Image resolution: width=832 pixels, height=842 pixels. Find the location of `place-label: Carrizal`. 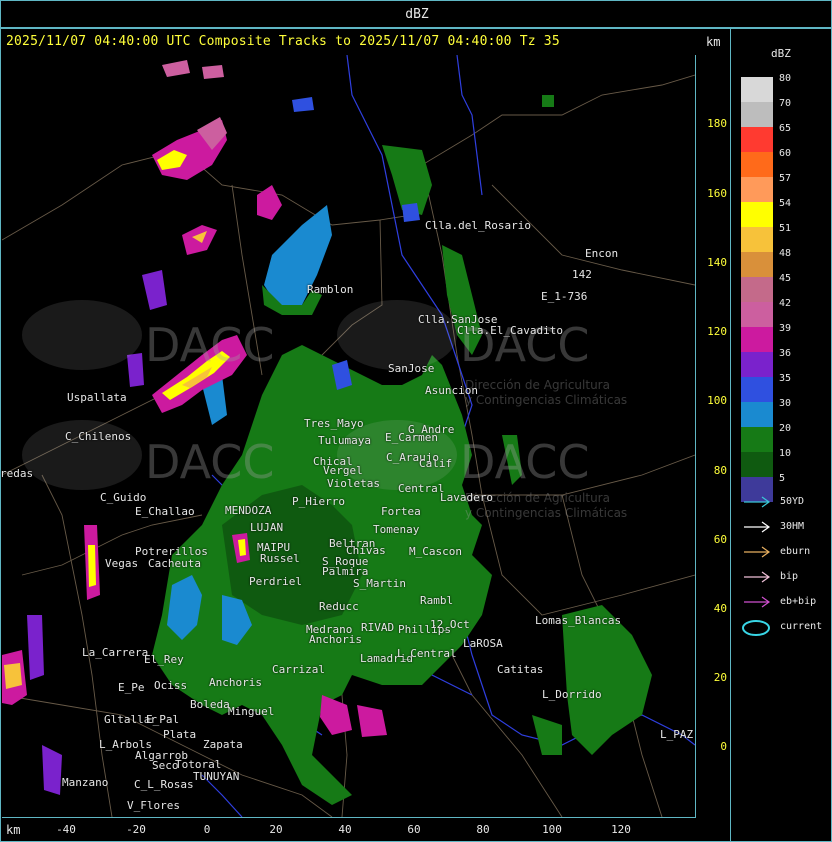

place-label: Carrizal is located at coordinates (298, 669).